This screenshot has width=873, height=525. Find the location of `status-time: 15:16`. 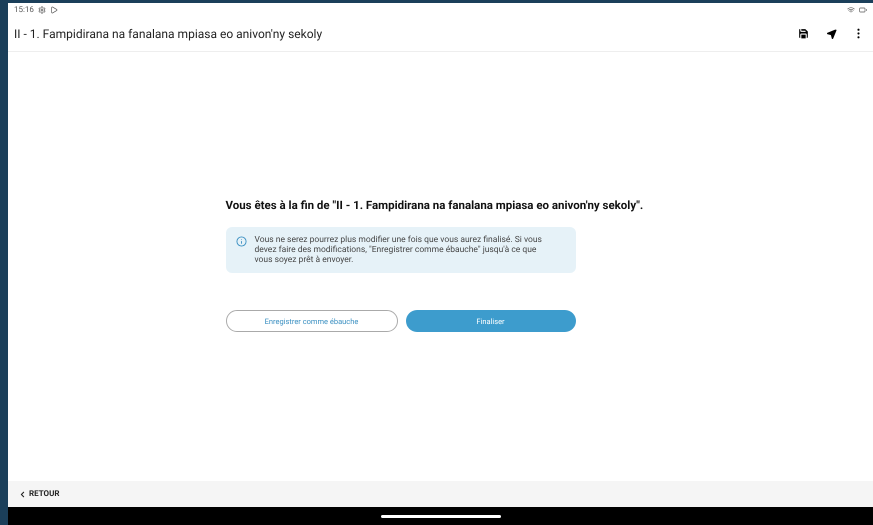

status-time: 15:16 is located at coordinates (24, 10).